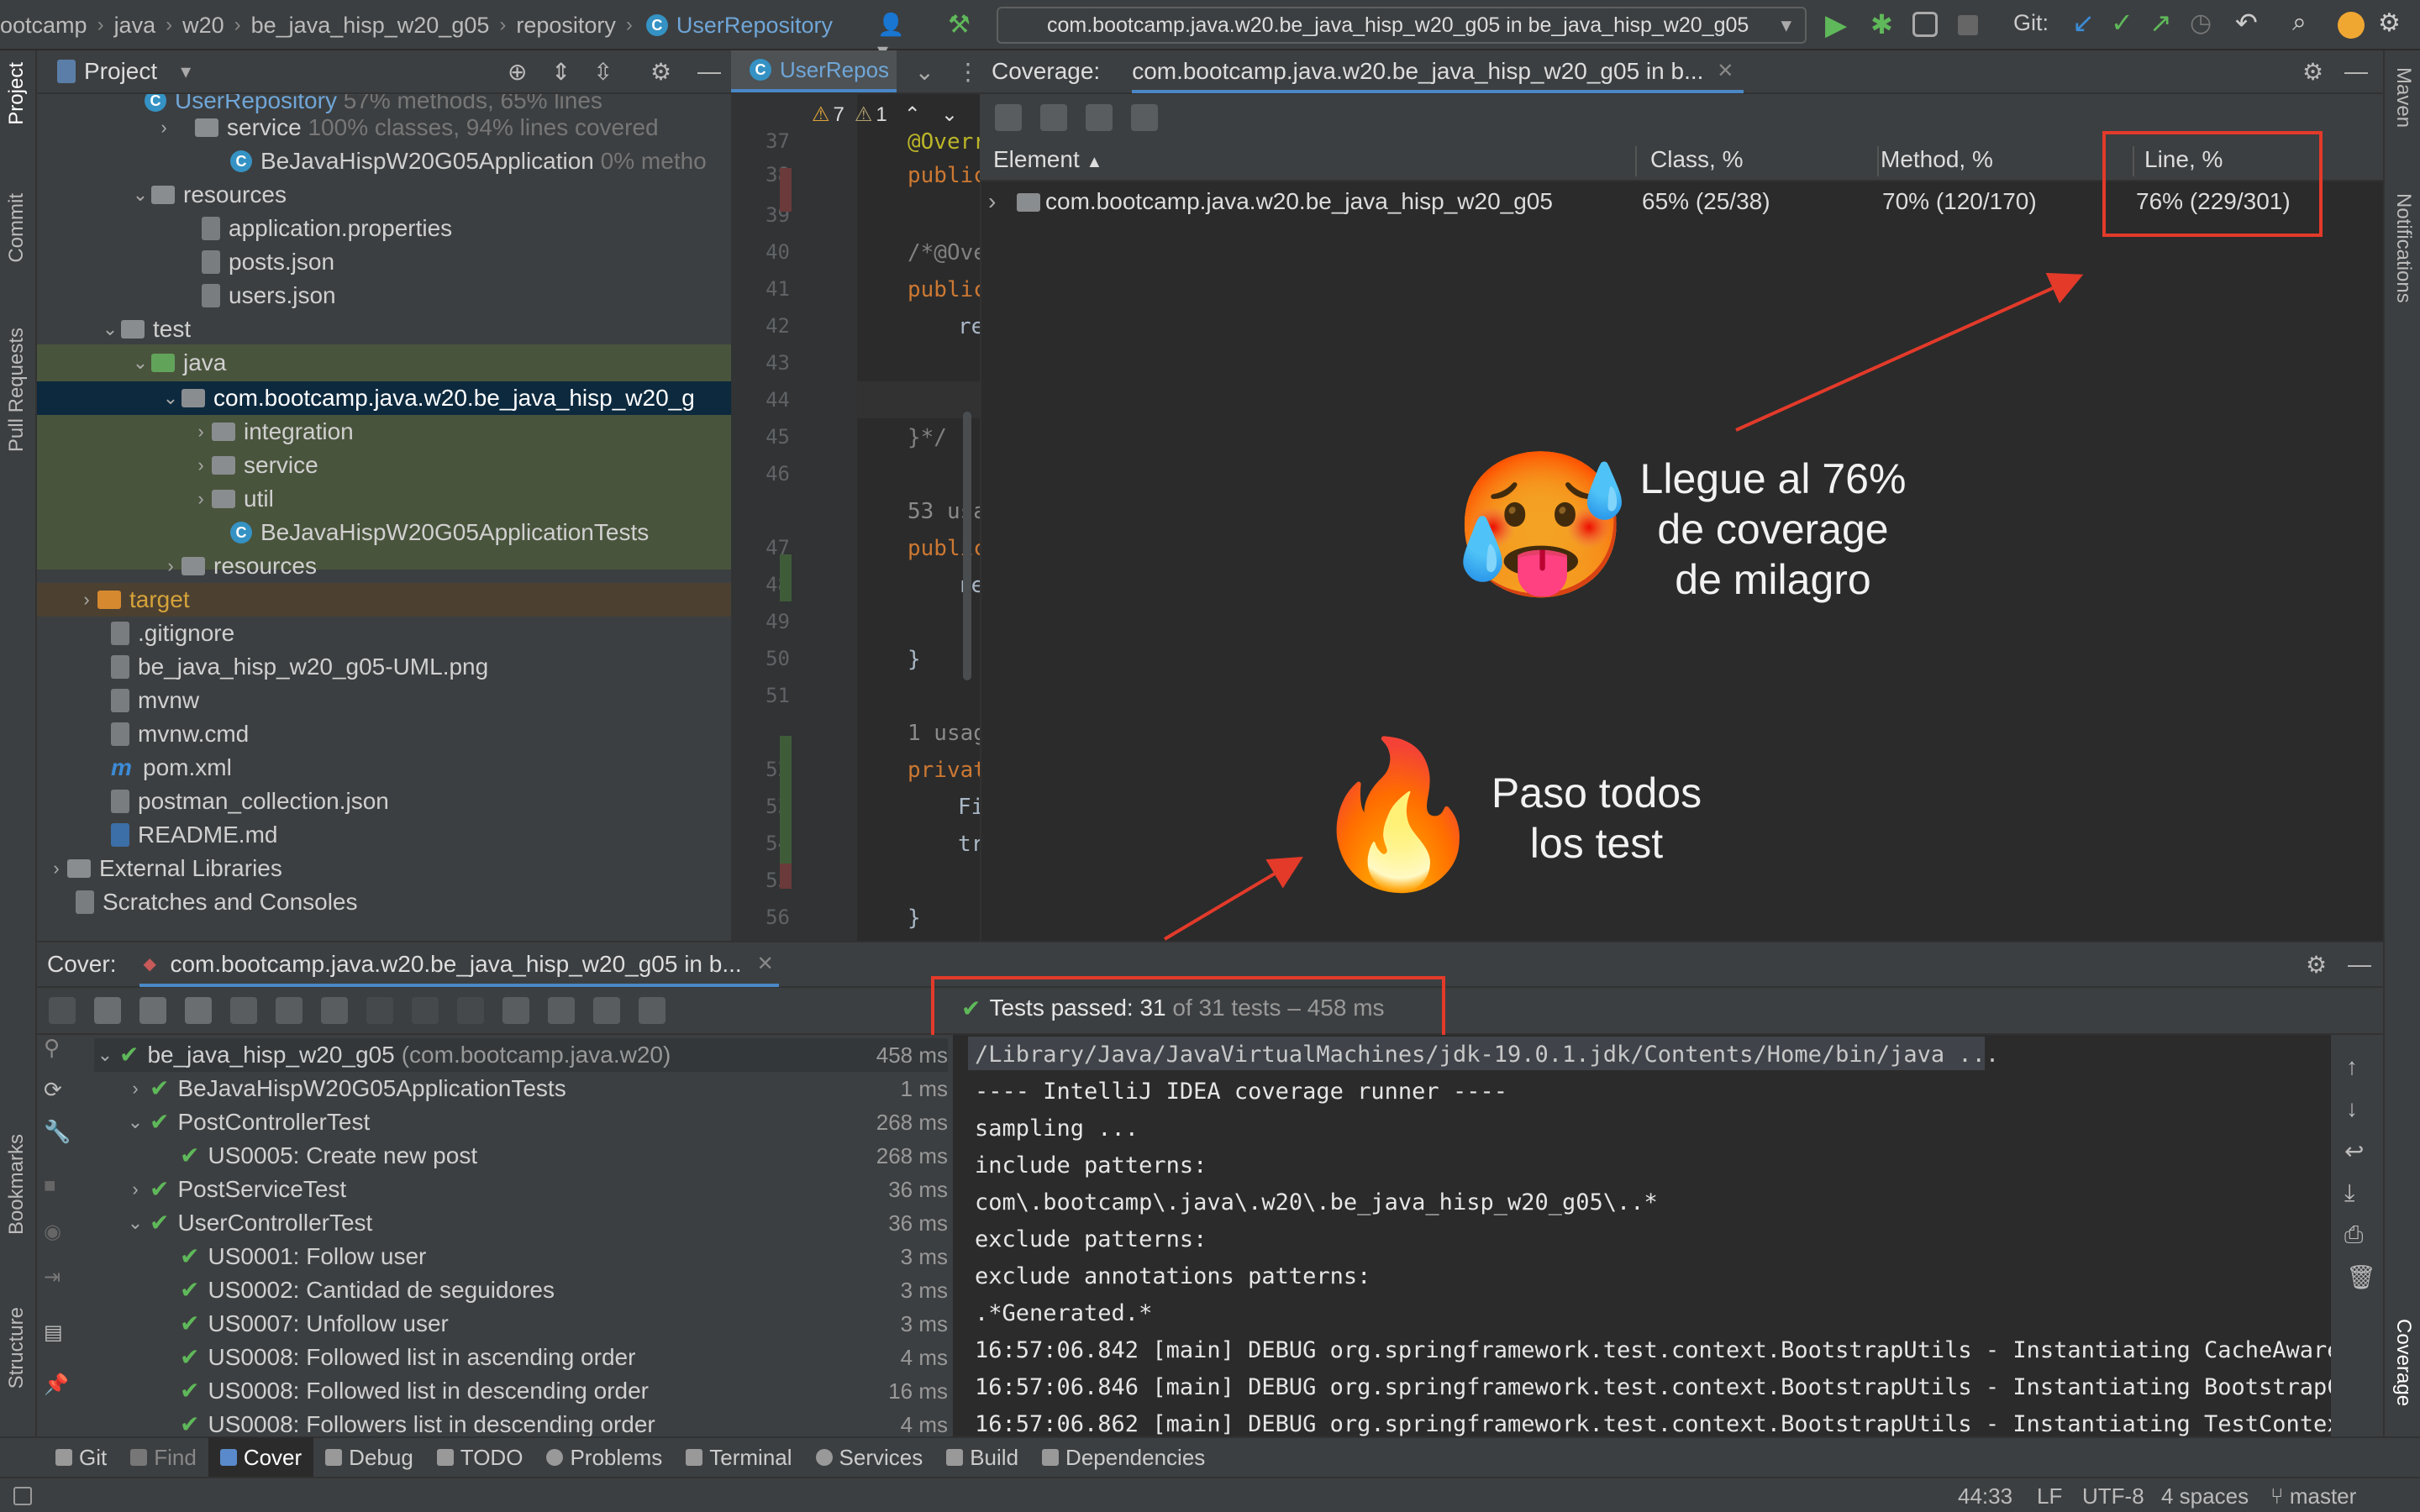  I want to click on import-icon, so click(561, 1010).